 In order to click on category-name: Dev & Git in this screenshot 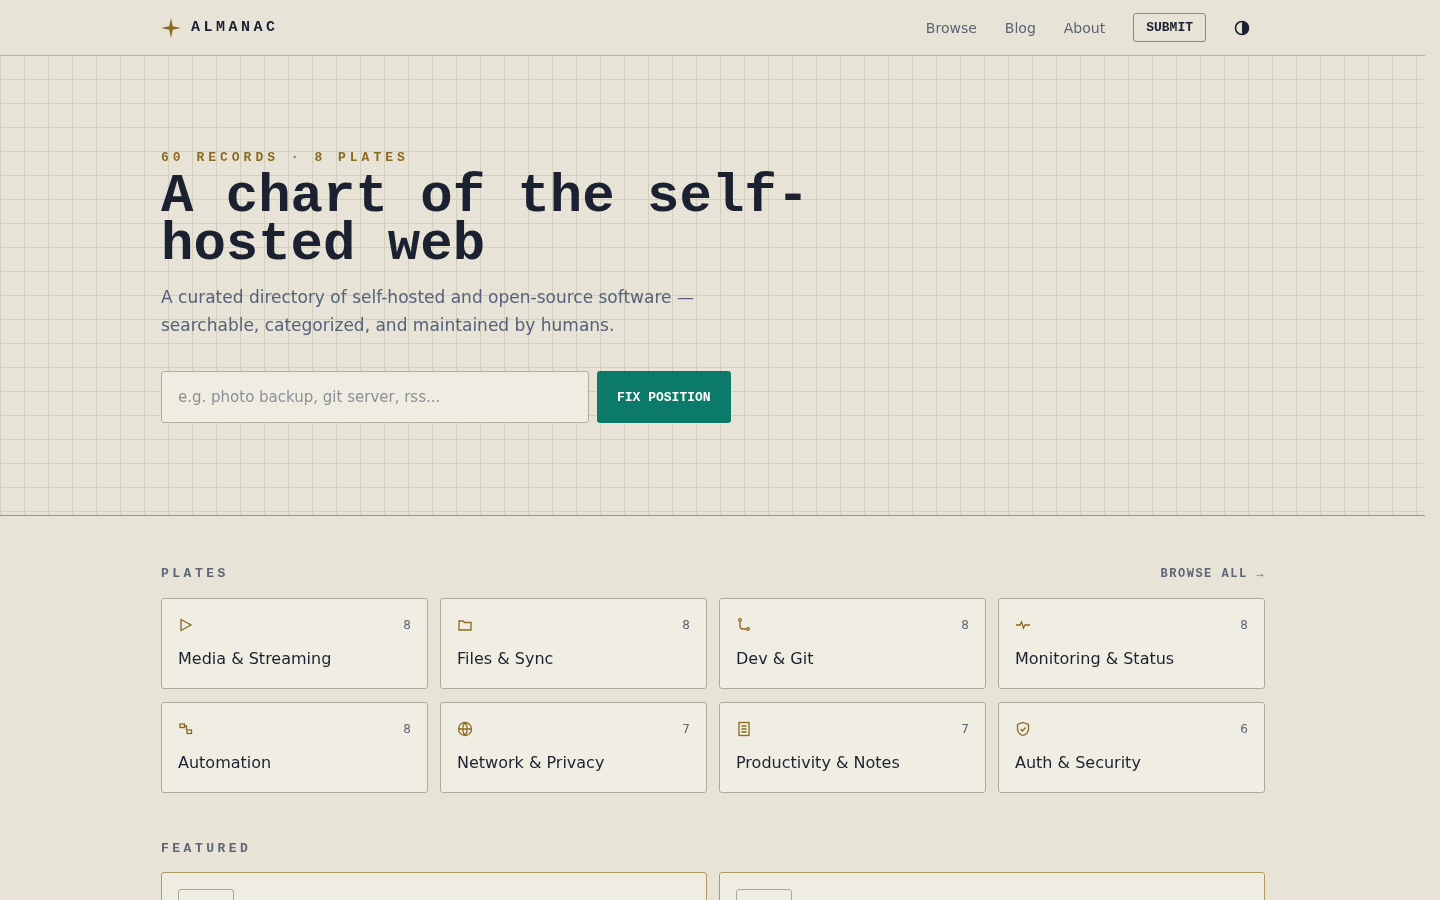, I will do `click(775, 658)`.